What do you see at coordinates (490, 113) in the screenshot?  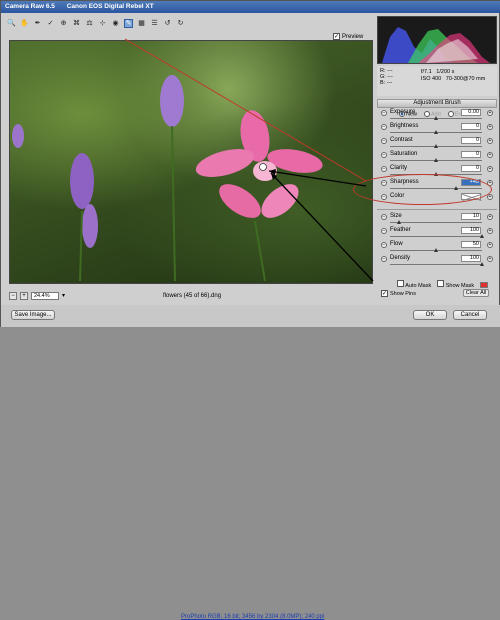 I see `exposure-plus-icon: +` at bounding box center [490, 113].